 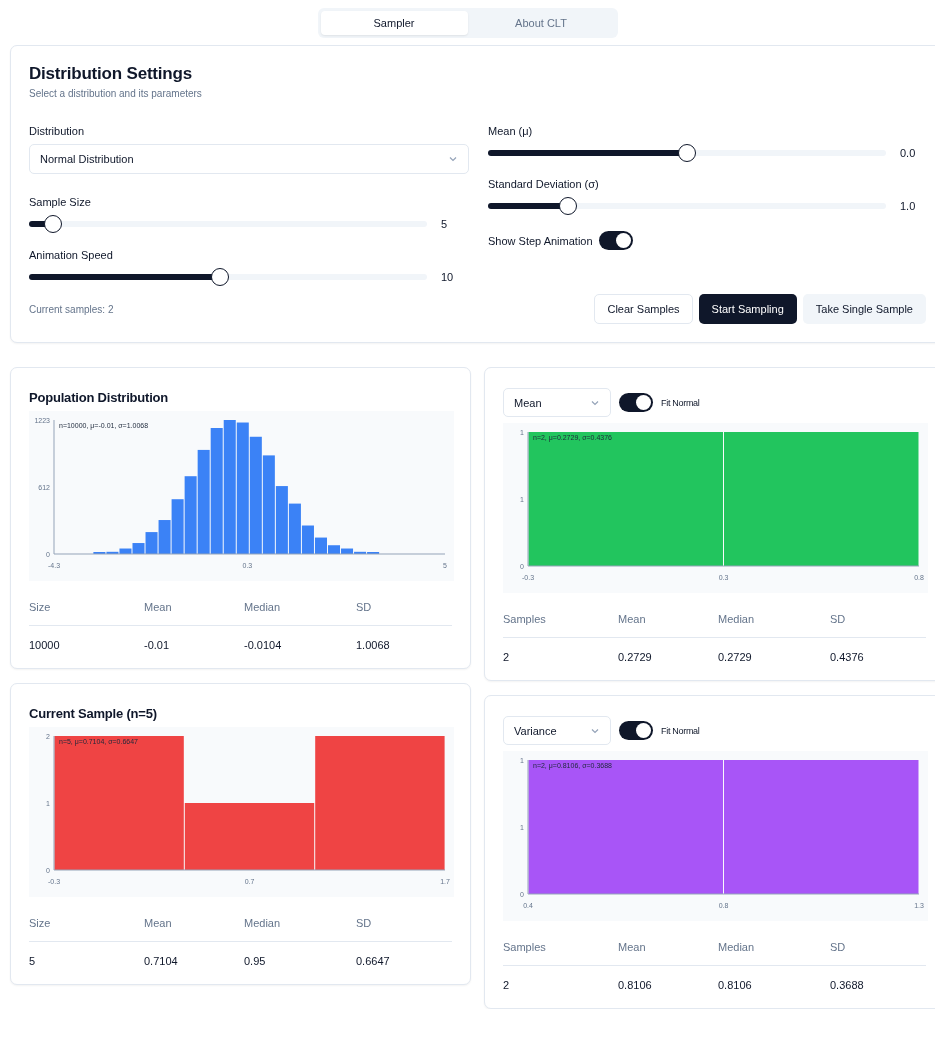 I want to click on slider-value: 0.0, so click(x=908, y=153).